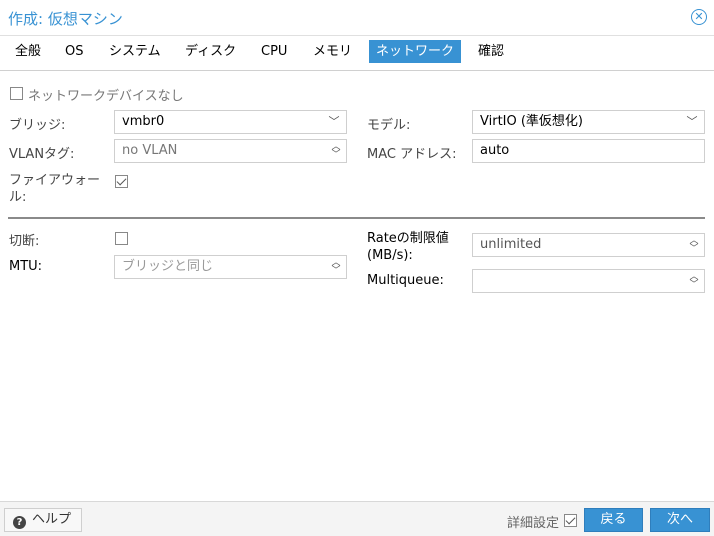 This screenshot has height=536, width=714. I want to click on close-icon: ✕, so click(699, 17).